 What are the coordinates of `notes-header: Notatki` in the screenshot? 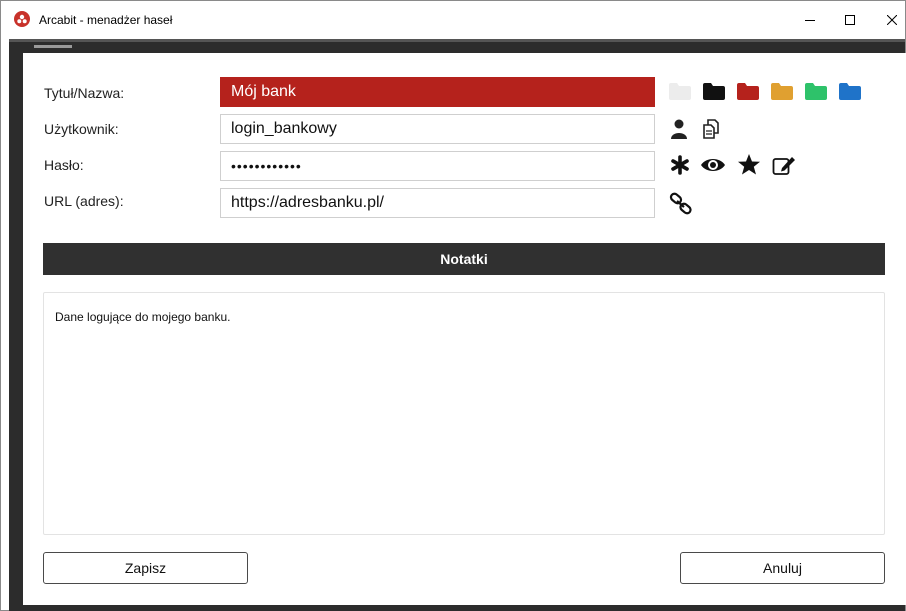 It's located at (464, 259).